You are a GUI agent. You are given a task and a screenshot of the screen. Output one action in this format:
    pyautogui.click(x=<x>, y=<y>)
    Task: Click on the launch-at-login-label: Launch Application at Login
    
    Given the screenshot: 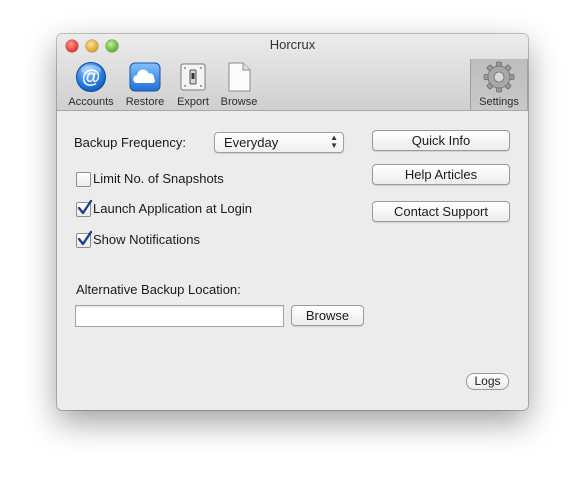 What is the action you would take?
    pyautogui.click(x=173, y=208)
    